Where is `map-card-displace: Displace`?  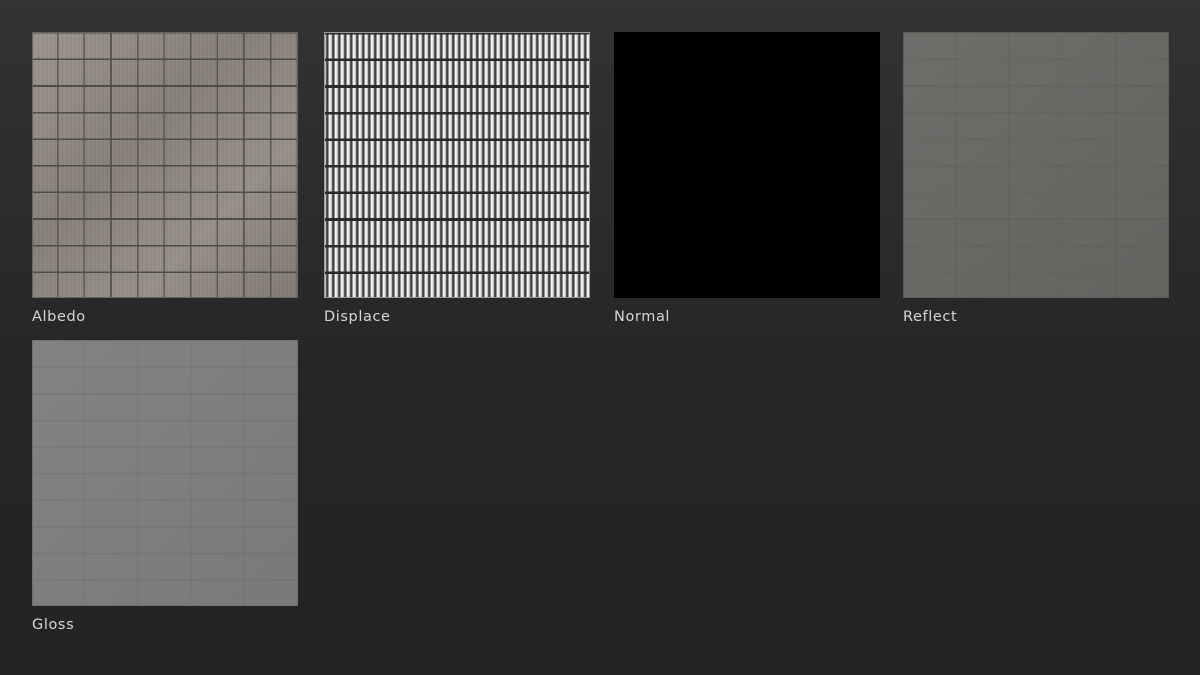 map-card-displace: Displace is located at coordinates (458, 179).